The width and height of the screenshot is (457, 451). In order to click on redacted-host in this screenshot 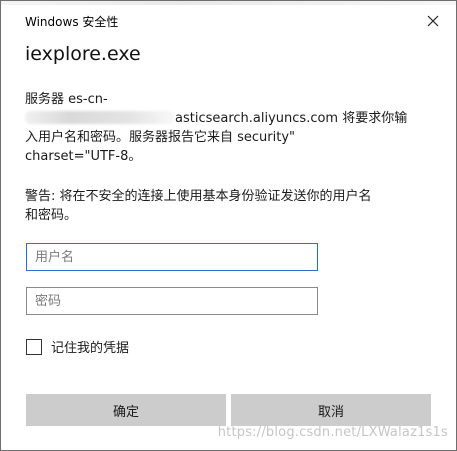, I will do `click(100, 117)`.